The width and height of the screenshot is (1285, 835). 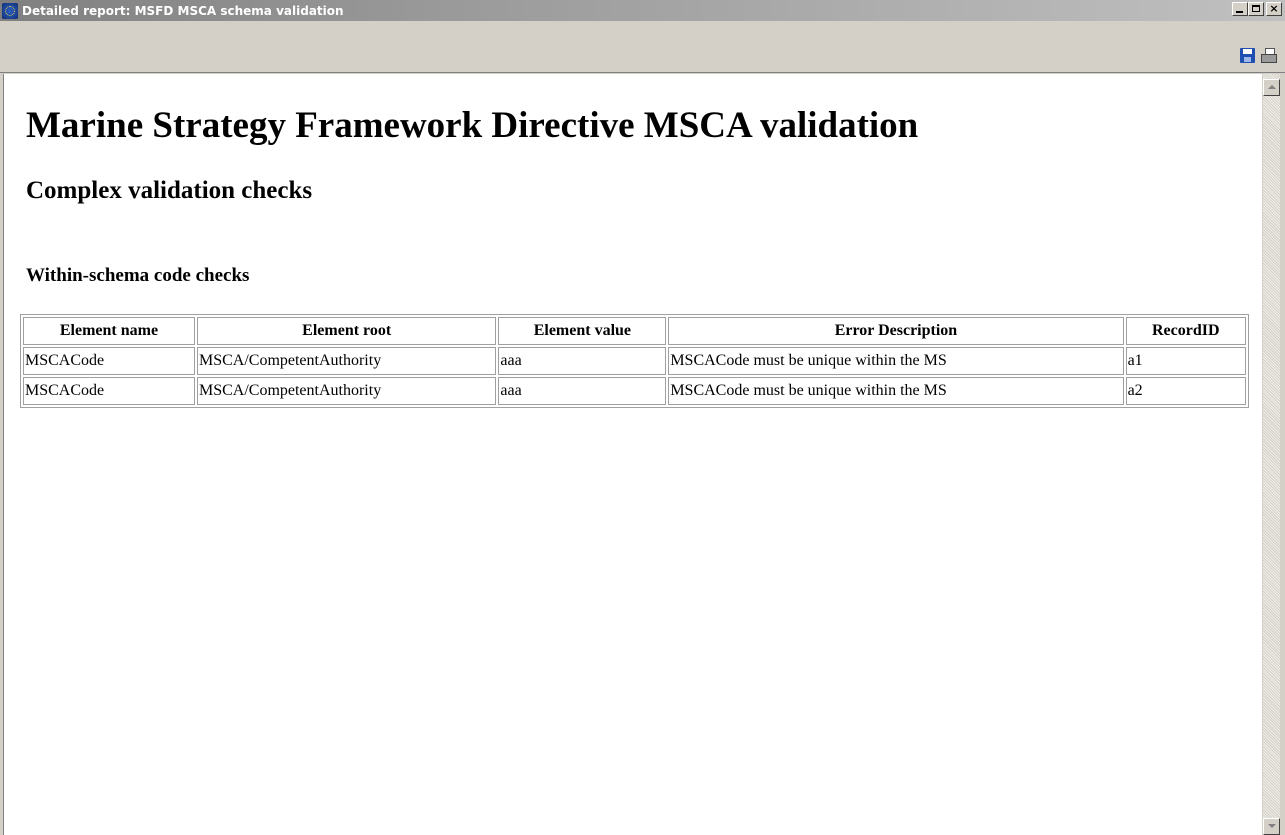 What do you see at coordinates (1247, 55) in the screenshot?
I see `save-icon` at bounding box center [1247, 55].